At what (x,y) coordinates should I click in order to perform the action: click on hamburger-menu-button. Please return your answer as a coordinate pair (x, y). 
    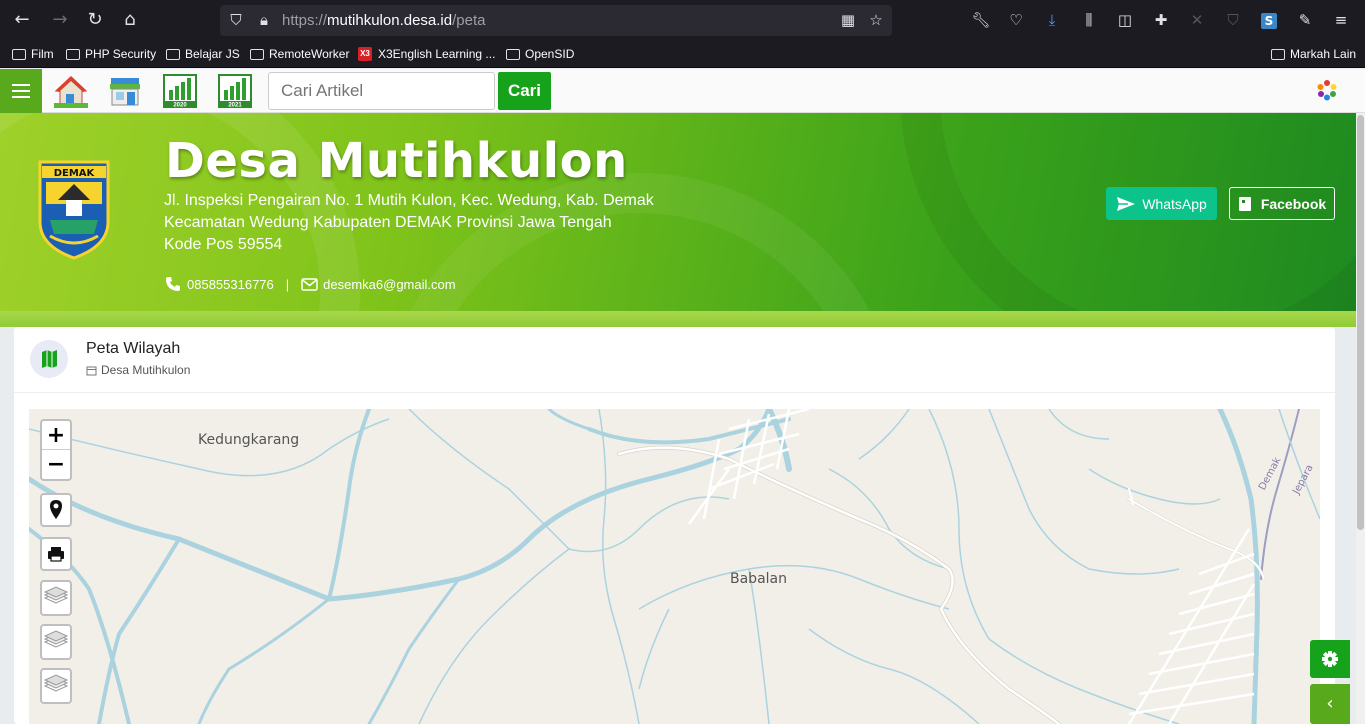
    Looking at the image, I should click on (21, 91).